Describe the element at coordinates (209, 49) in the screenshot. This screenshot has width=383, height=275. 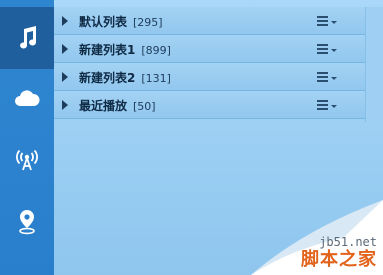
I see `playlist-row-new-1: 新建列表1 [899]` at that location.